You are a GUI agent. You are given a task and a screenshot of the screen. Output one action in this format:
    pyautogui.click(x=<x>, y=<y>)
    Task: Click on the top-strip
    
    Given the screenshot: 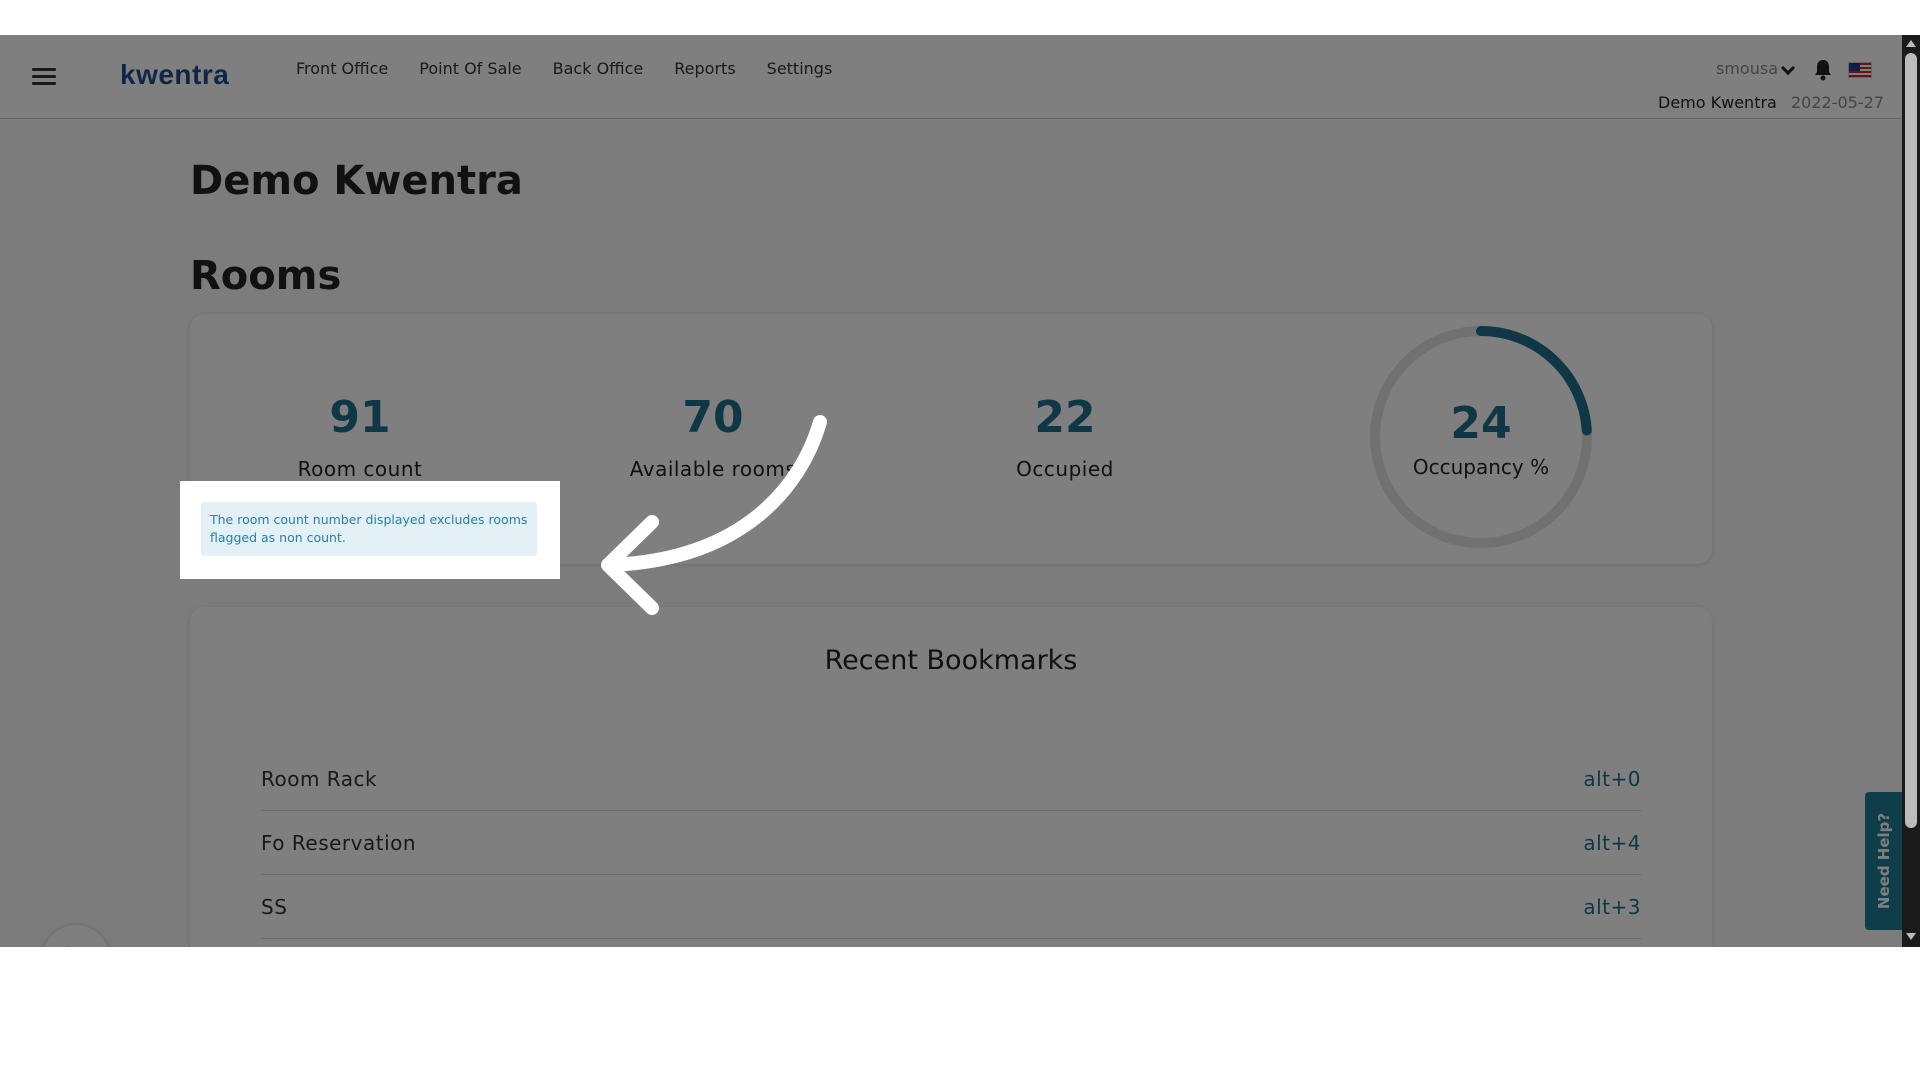 What is the action you would take?
    pyautogui.click(x=960, y=17)
    